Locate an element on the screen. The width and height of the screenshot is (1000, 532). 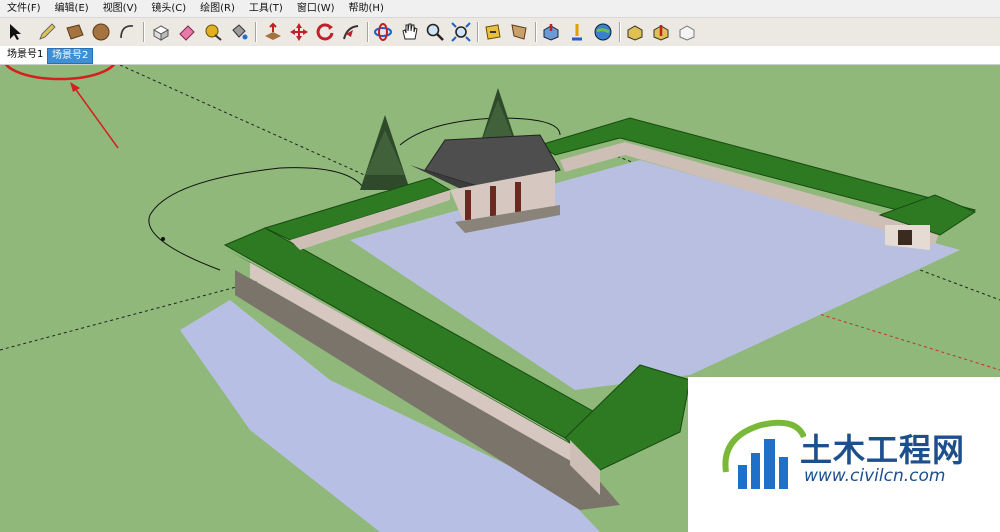
menu-draw: 绘图(R) is located at coordinates (217, 8).